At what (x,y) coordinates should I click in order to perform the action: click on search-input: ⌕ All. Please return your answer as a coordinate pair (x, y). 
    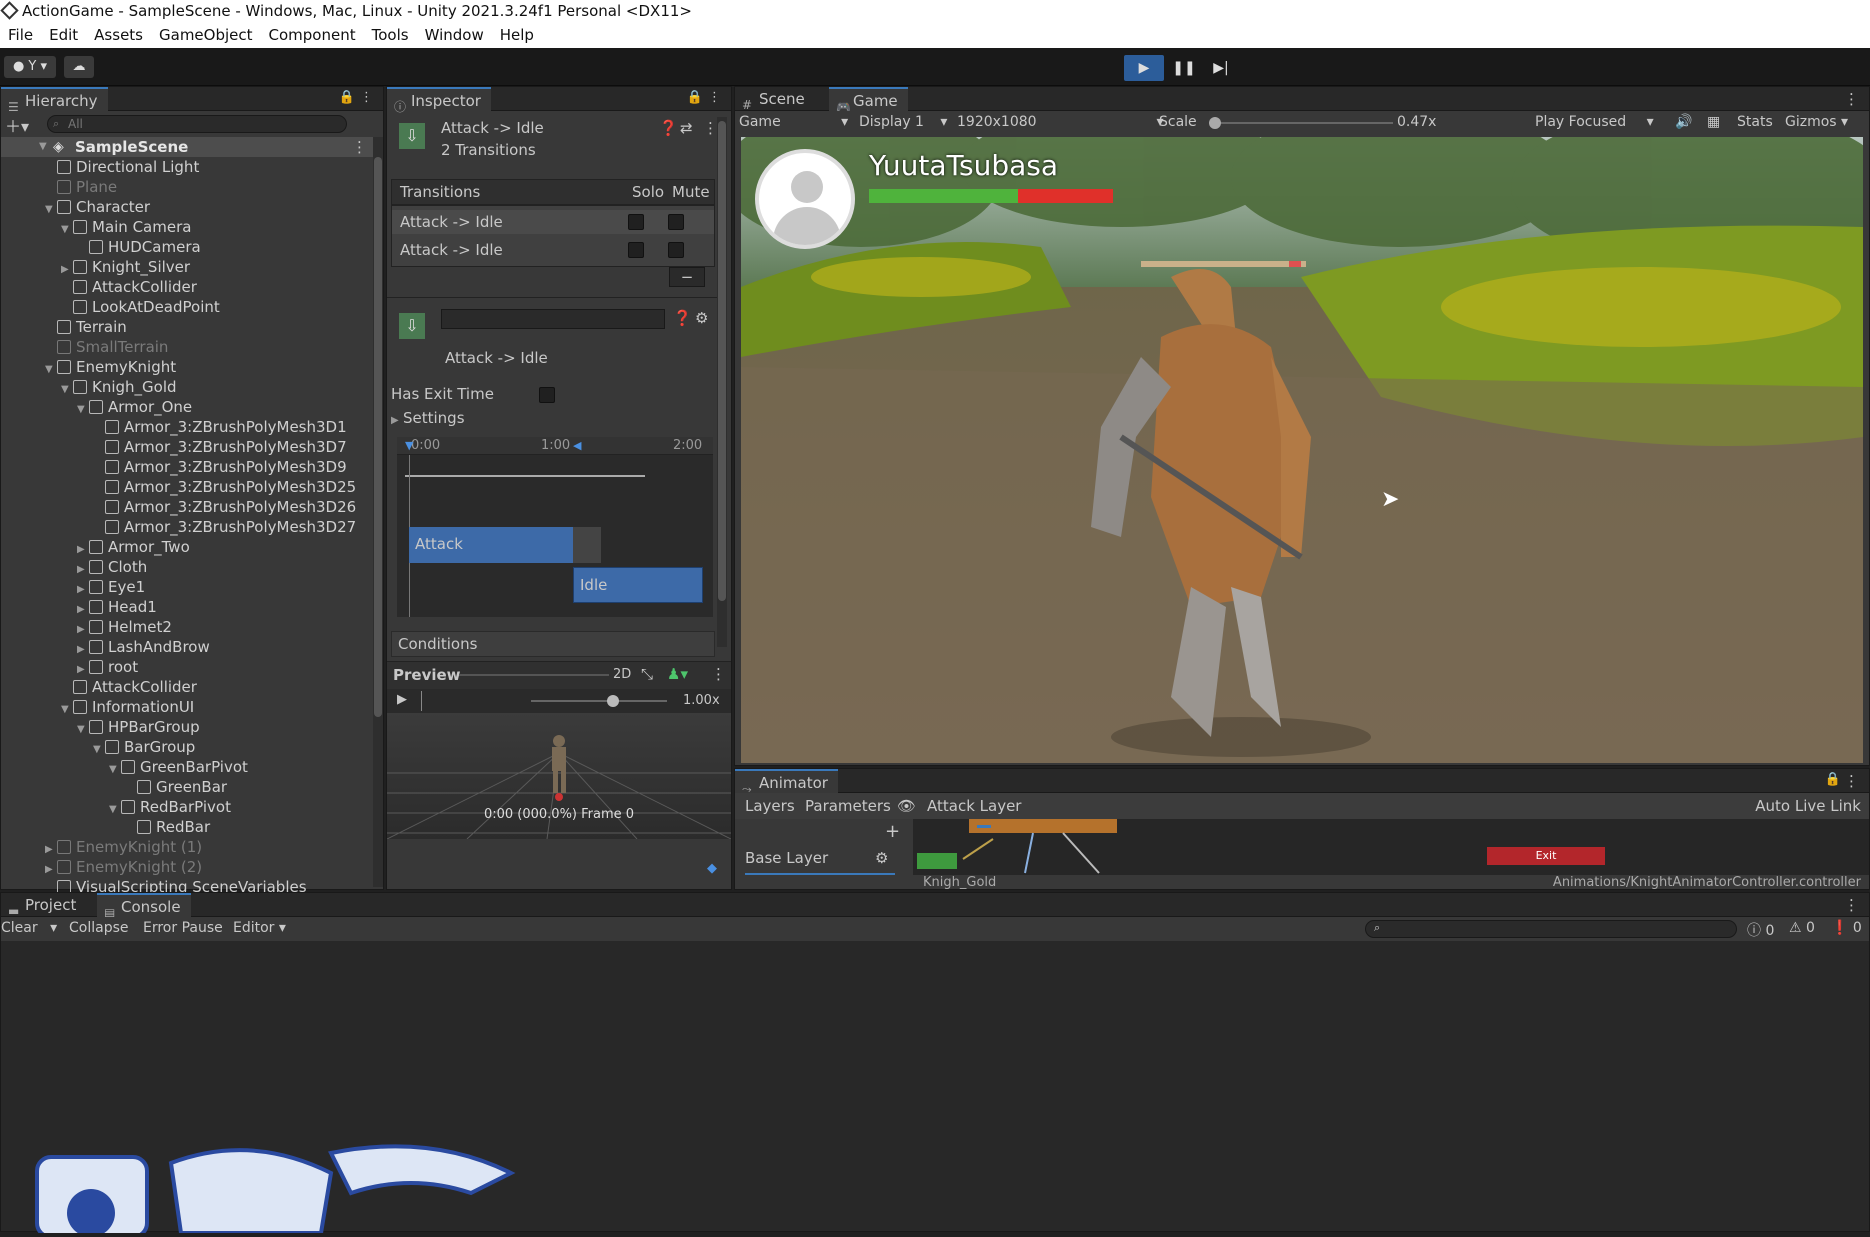
    Looking at the image, I should click on (197, 124).